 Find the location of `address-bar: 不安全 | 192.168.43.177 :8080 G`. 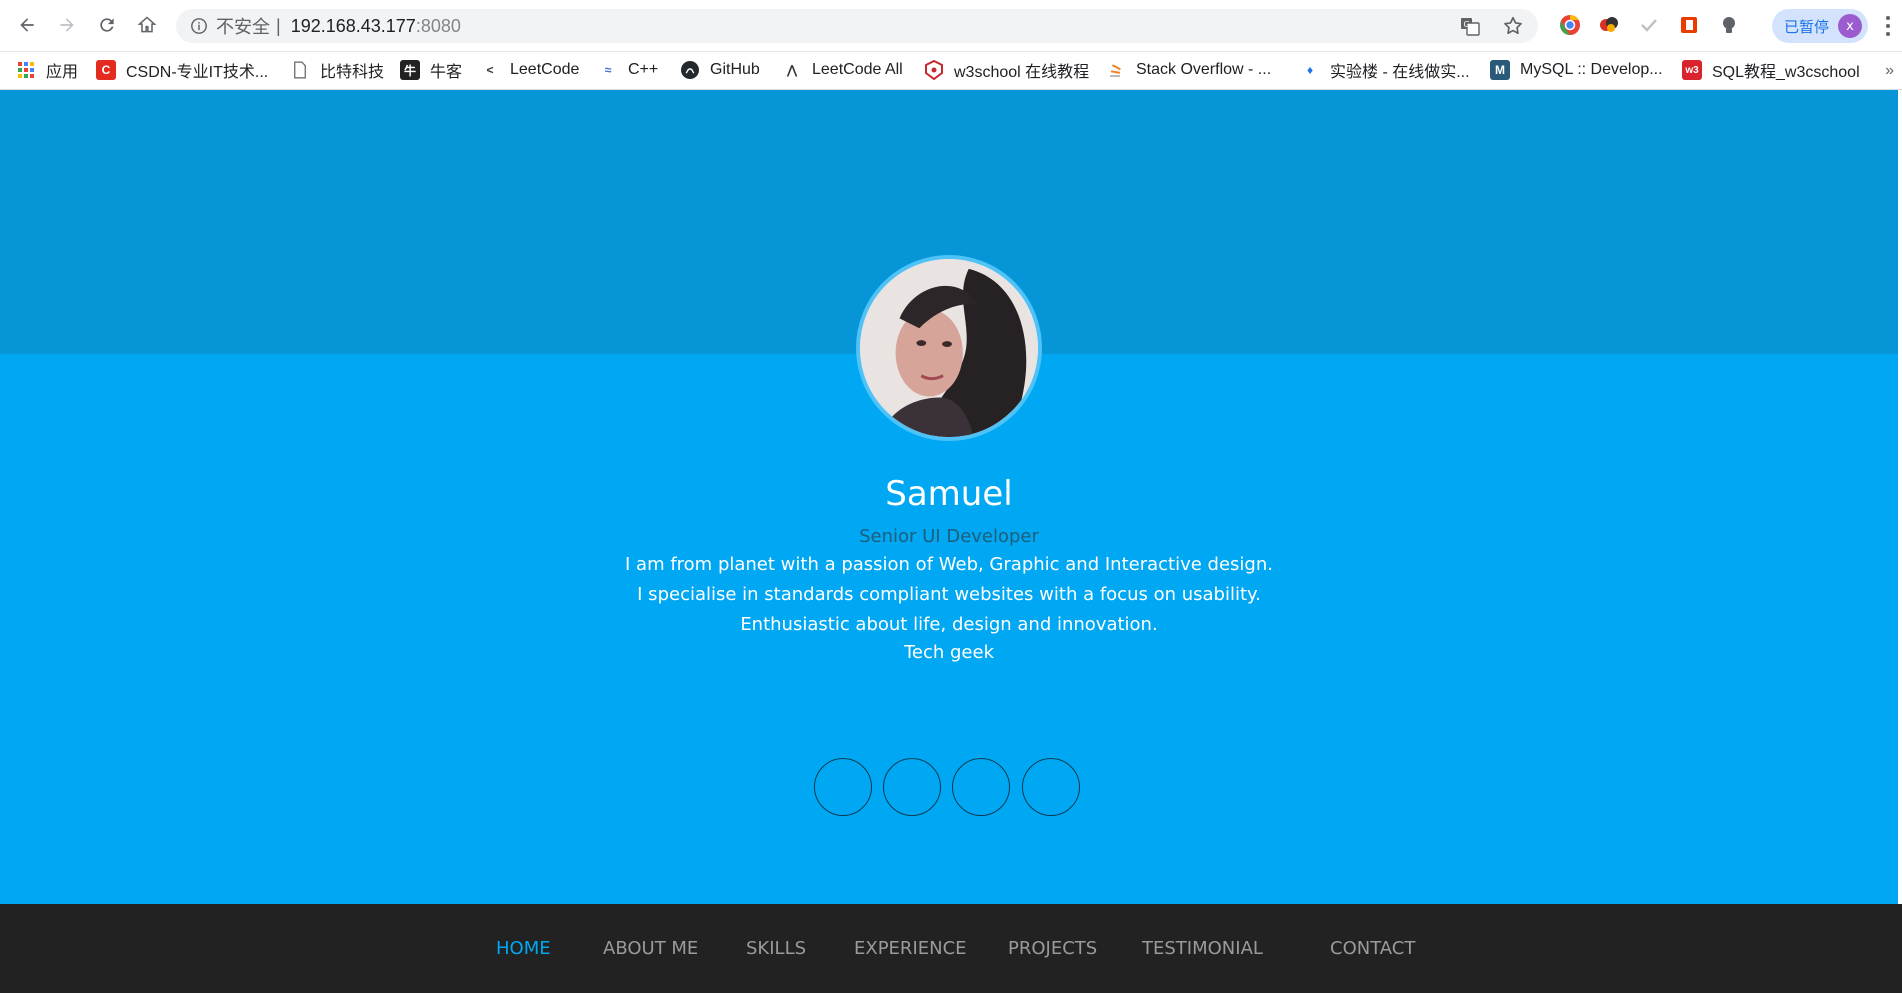

address-bar: 不安全 | 192.168.43.177 :8080 G is located at coordinates (857, 26).